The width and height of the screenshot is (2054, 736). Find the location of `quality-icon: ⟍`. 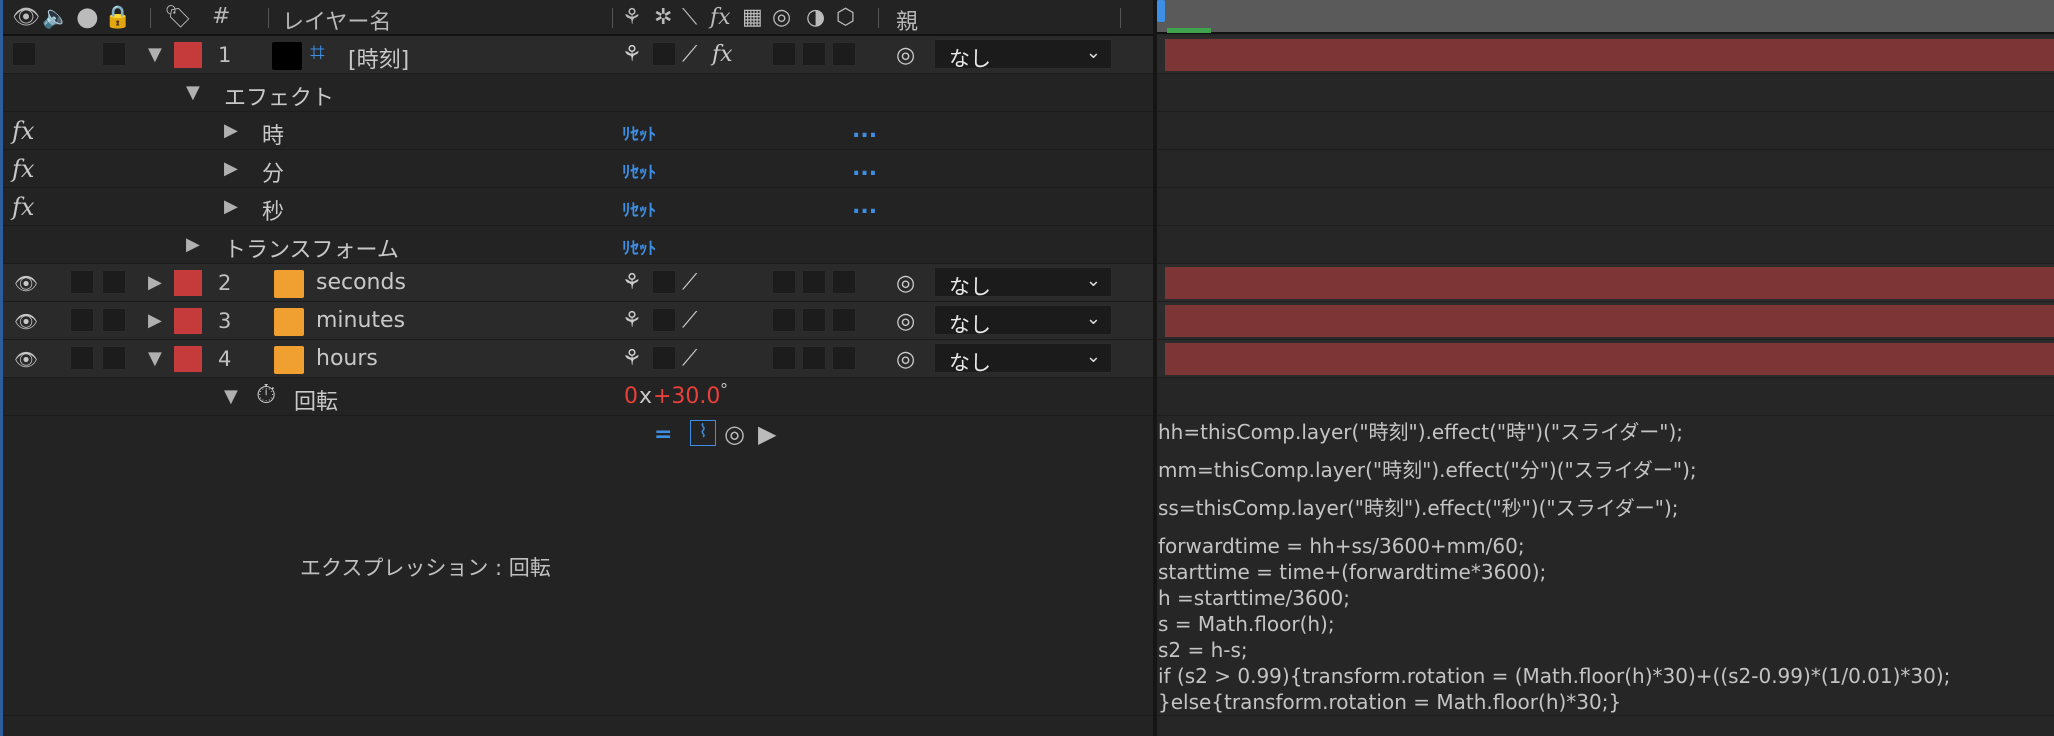

quality-icon: ⟍ is located at coordinates (689, 17).